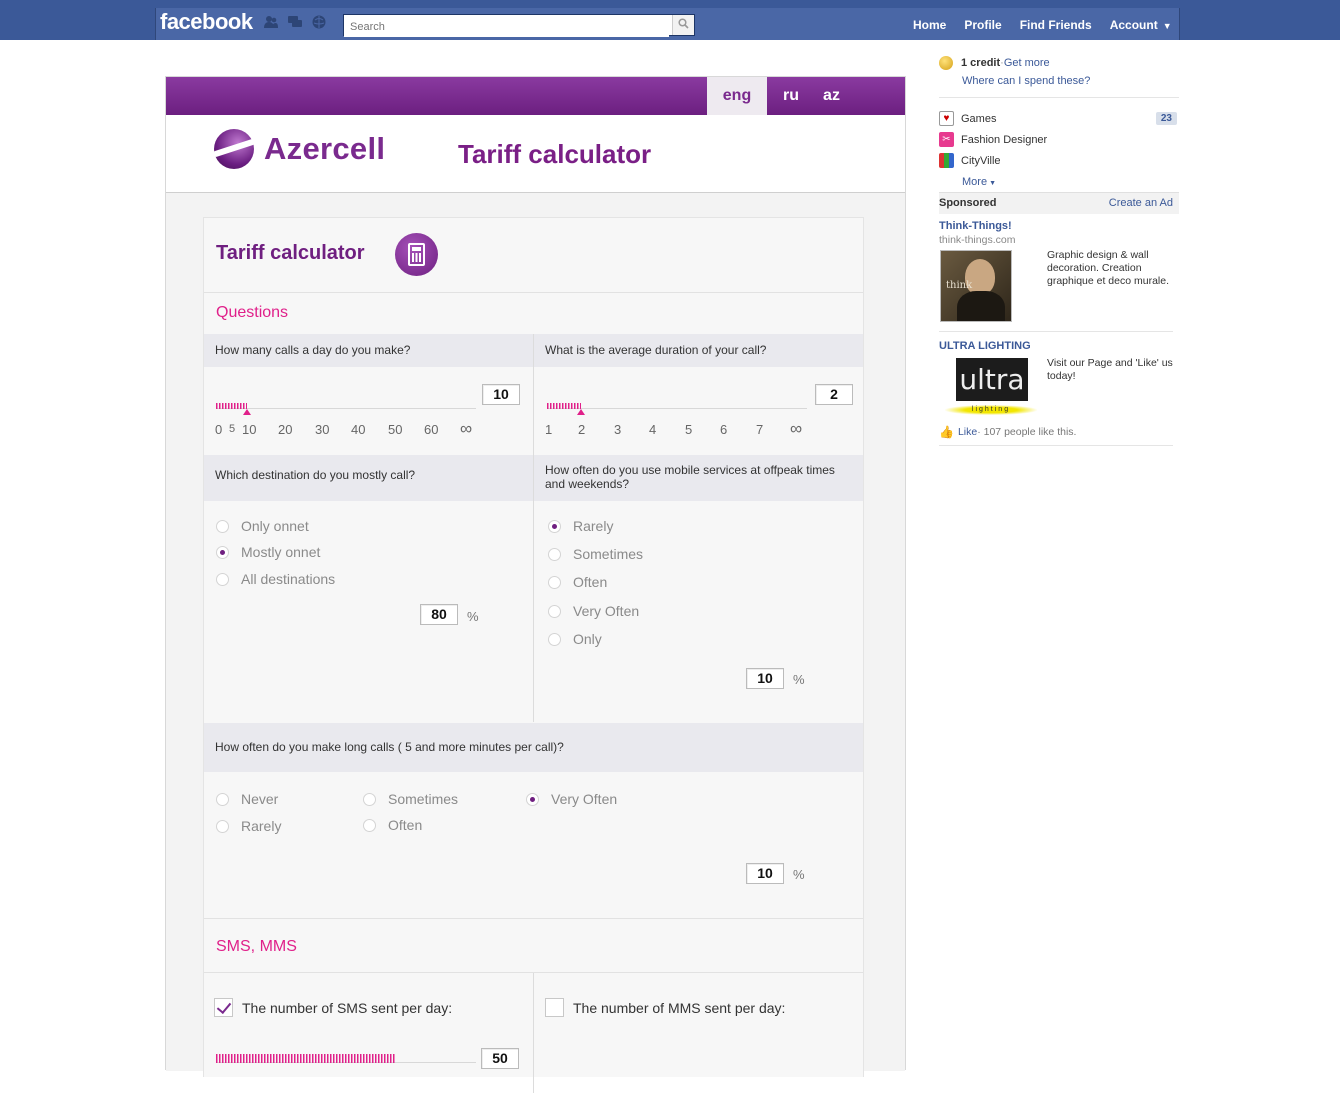 The height and width of the screenshot is (1093, 1340). I want to click on sms-checkbox: The number of SMS sent per day:, so click(333, 1007).